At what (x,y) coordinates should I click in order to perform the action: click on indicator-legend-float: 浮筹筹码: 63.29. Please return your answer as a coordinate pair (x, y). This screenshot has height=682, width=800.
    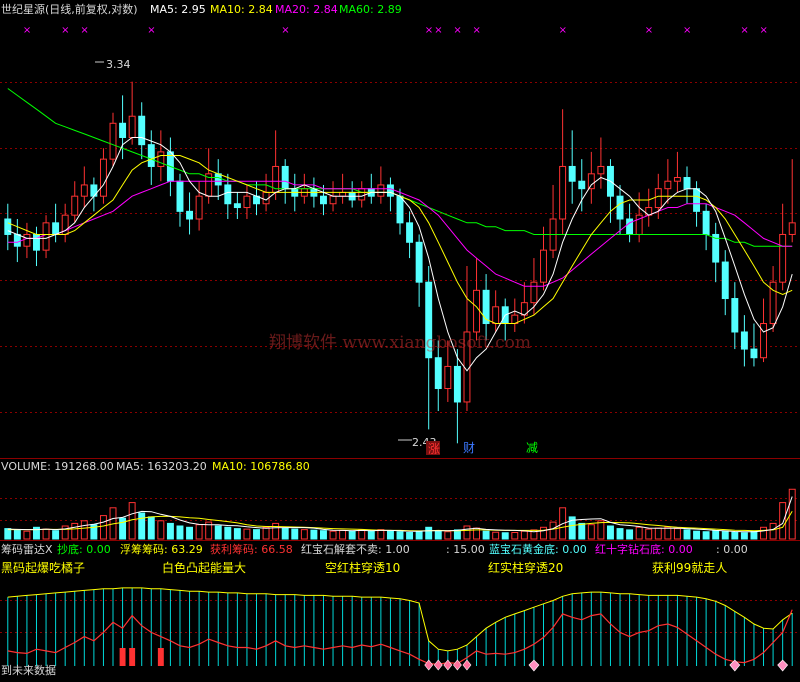
    Looking at the image, I should click on (161, 549).